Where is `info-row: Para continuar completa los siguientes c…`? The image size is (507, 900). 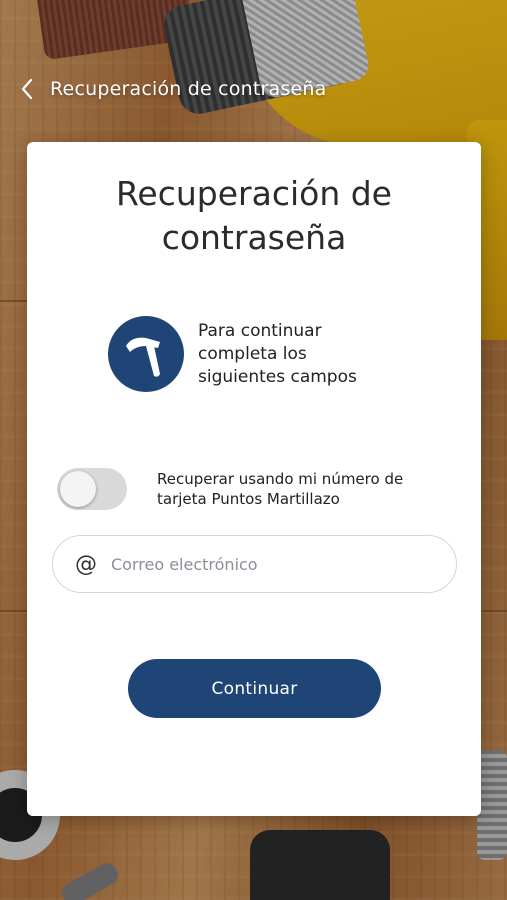 info-row: Para continuar completa los siguientes c… is located at coordinates (274, 354).